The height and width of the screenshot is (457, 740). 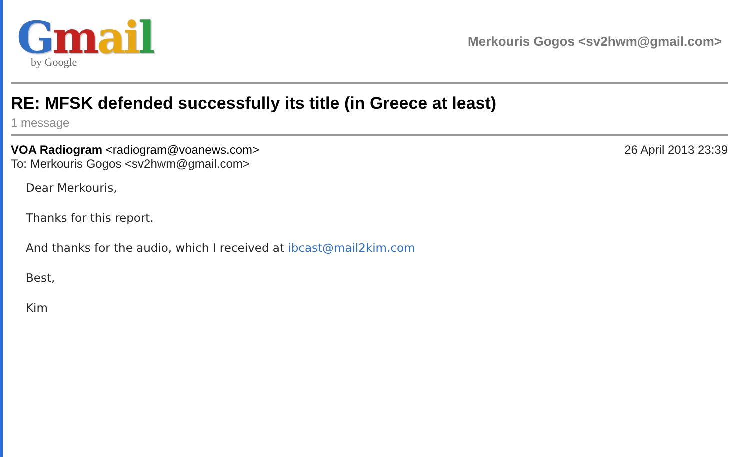 What do you see at coordinates (131, 164) in the screenshot?
I see `recipient: To: Merkouris Gogos <sv2hwm@gmail.com>` at bounding box center [131, 164].